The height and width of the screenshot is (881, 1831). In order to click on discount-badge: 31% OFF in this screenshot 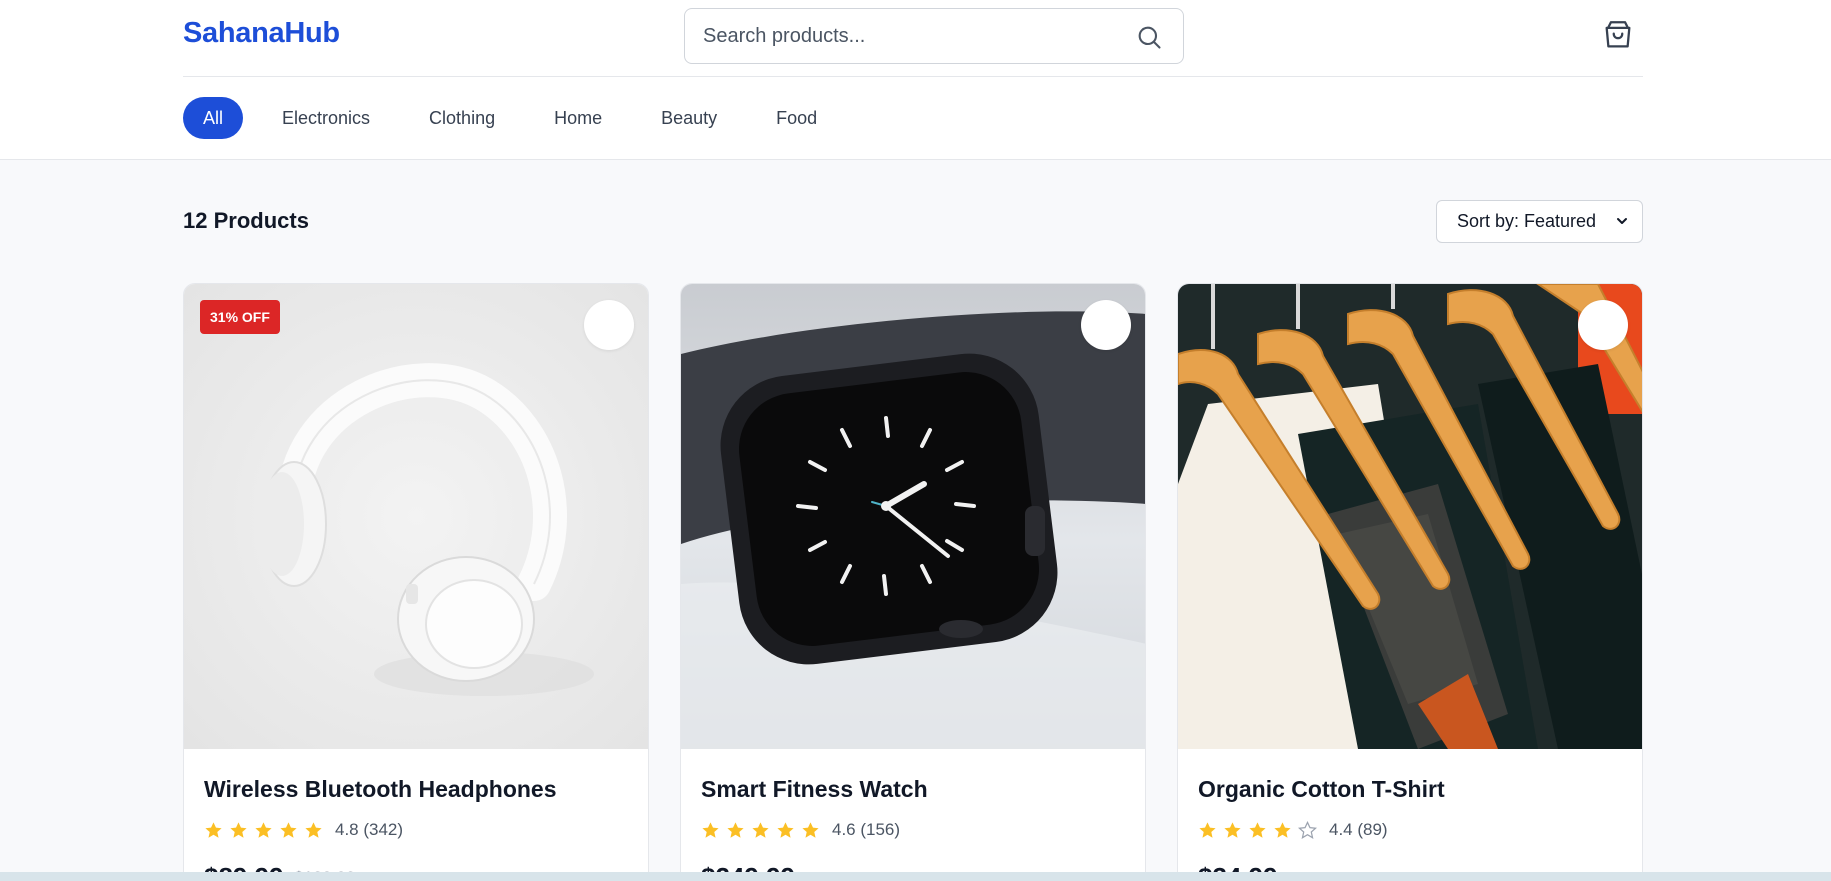, I will do `click(240, 317)`.